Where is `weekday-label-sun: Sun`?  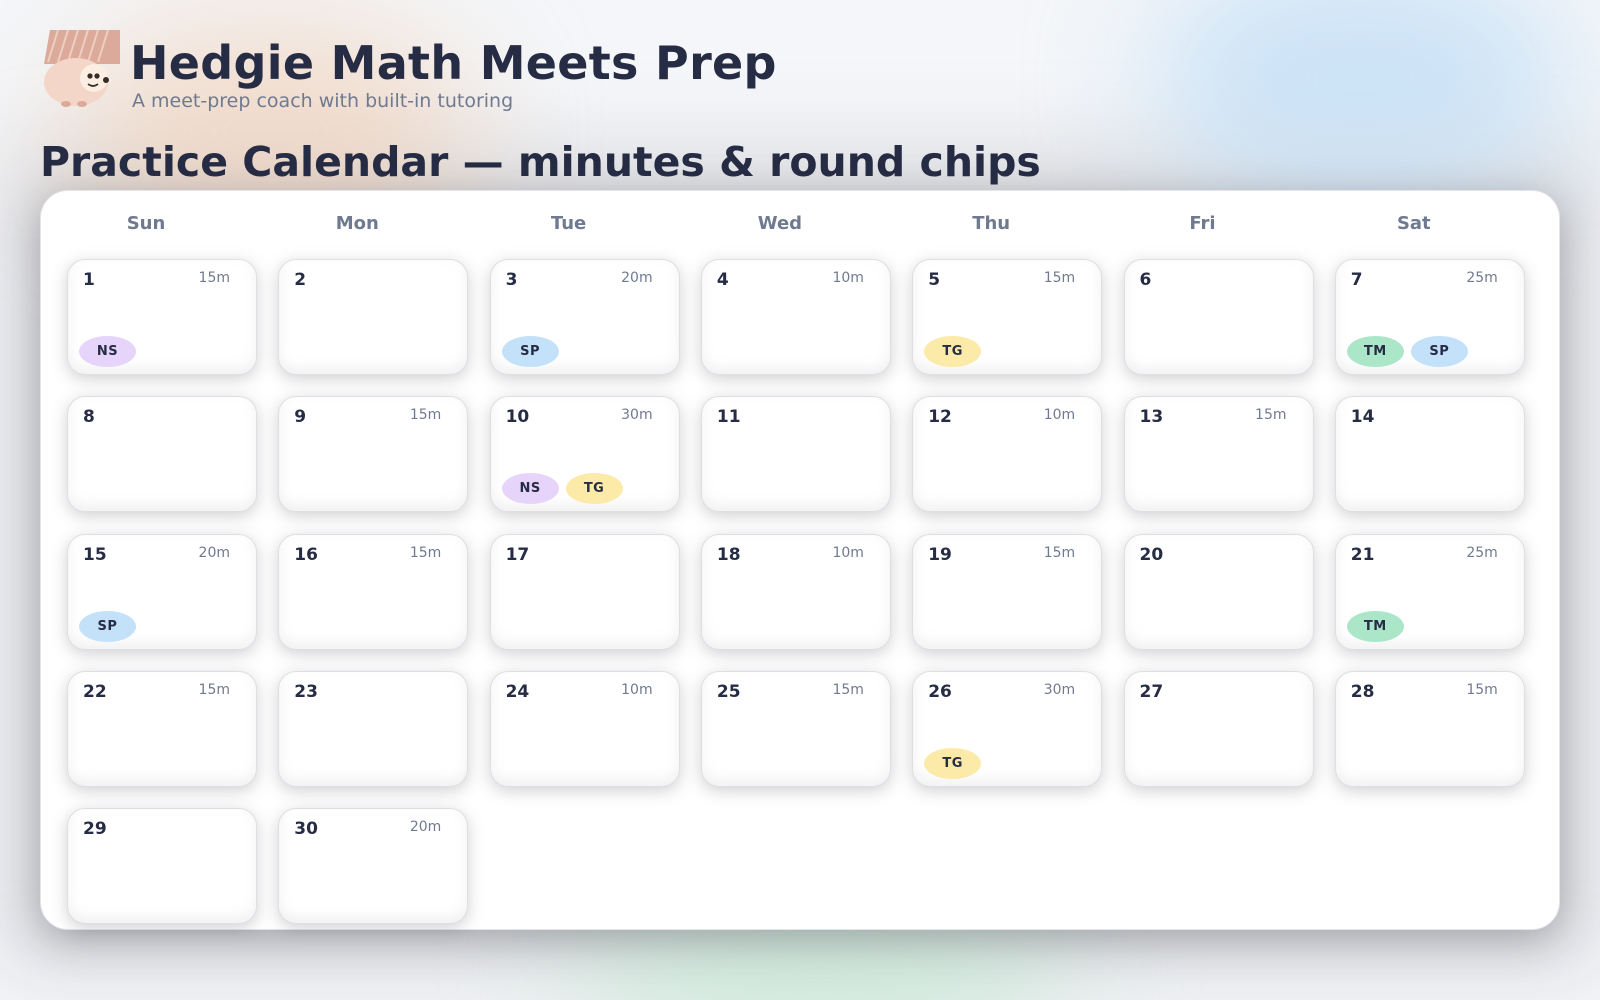 weekday-label-sun: Sun is located at coordinates (146, 223).